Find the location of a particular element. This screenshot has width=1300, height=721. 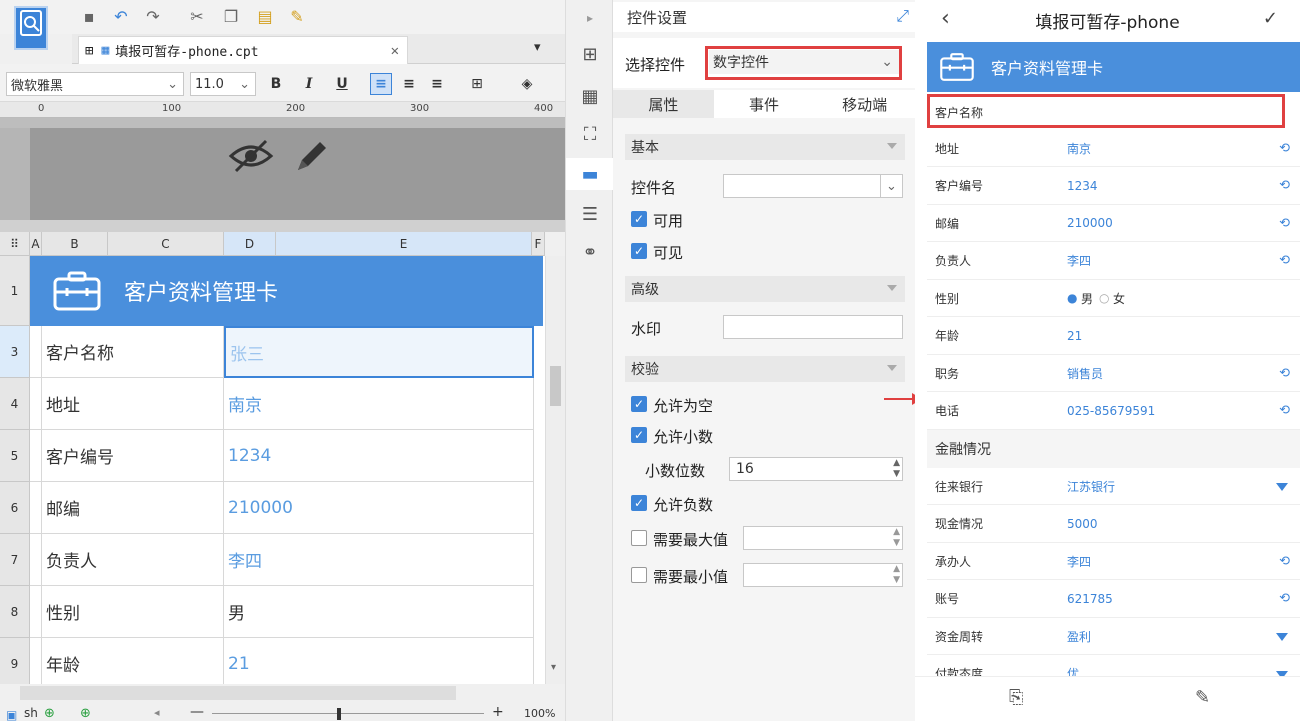

radio-female: ○ is located at coordinates (1104, 298).